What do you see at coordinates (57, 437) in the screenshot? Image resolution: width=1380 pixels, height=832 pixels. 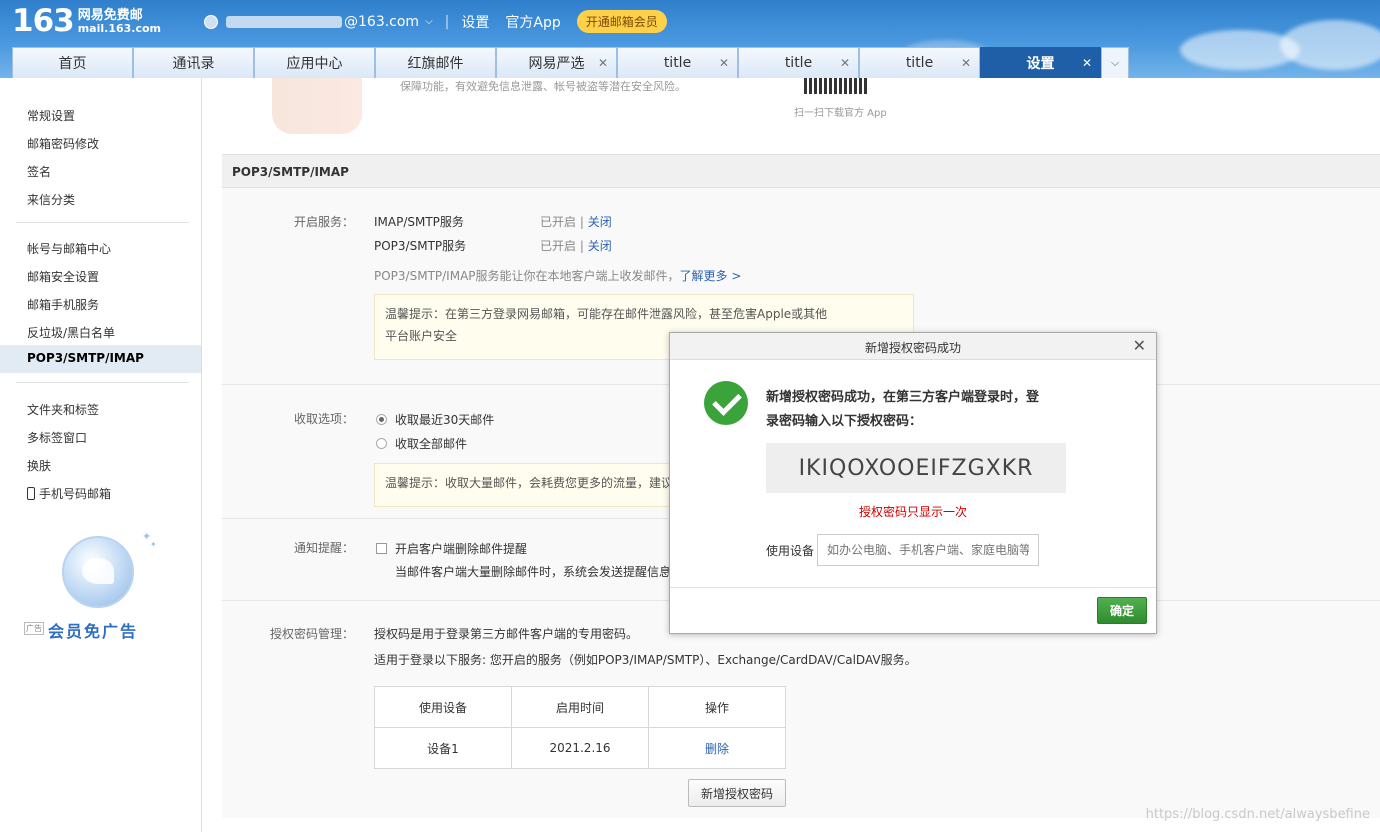 I see `sidebar-item-multitab: 多标签窗口` at bounding box center [57, 437].